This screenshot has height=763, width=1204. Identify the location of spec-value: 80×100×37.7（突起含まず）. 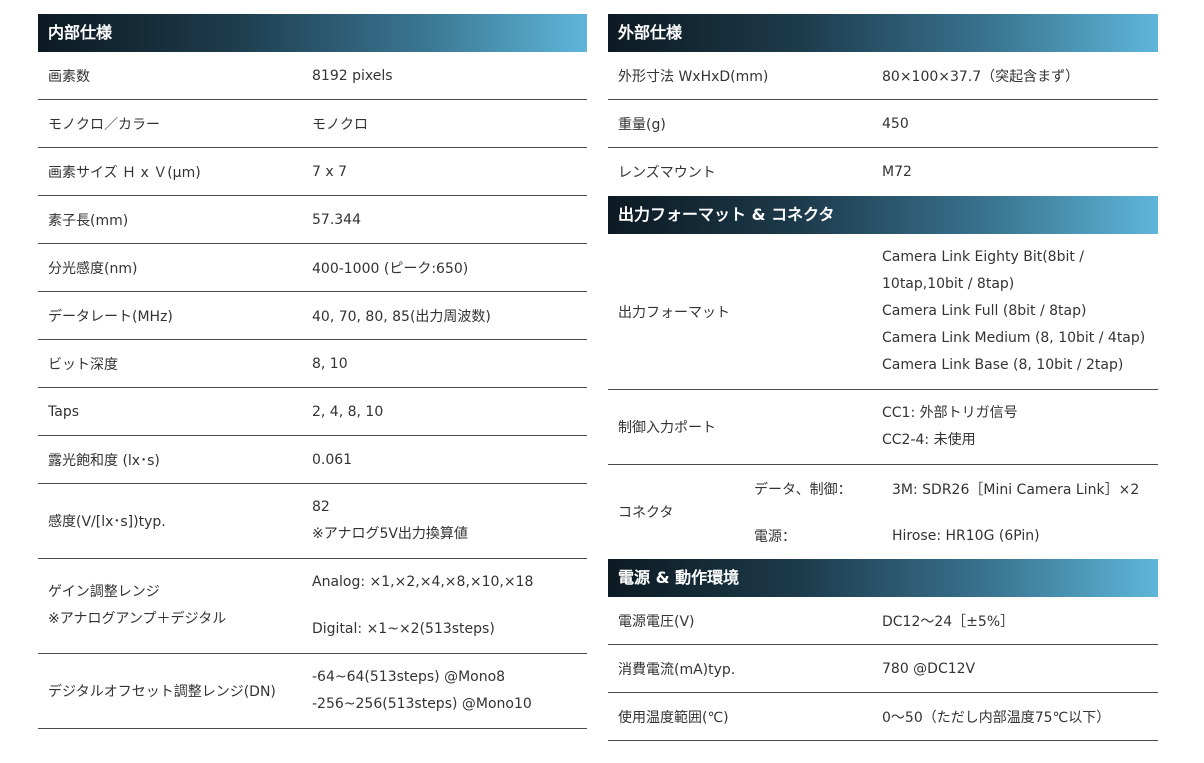
(981, 76).